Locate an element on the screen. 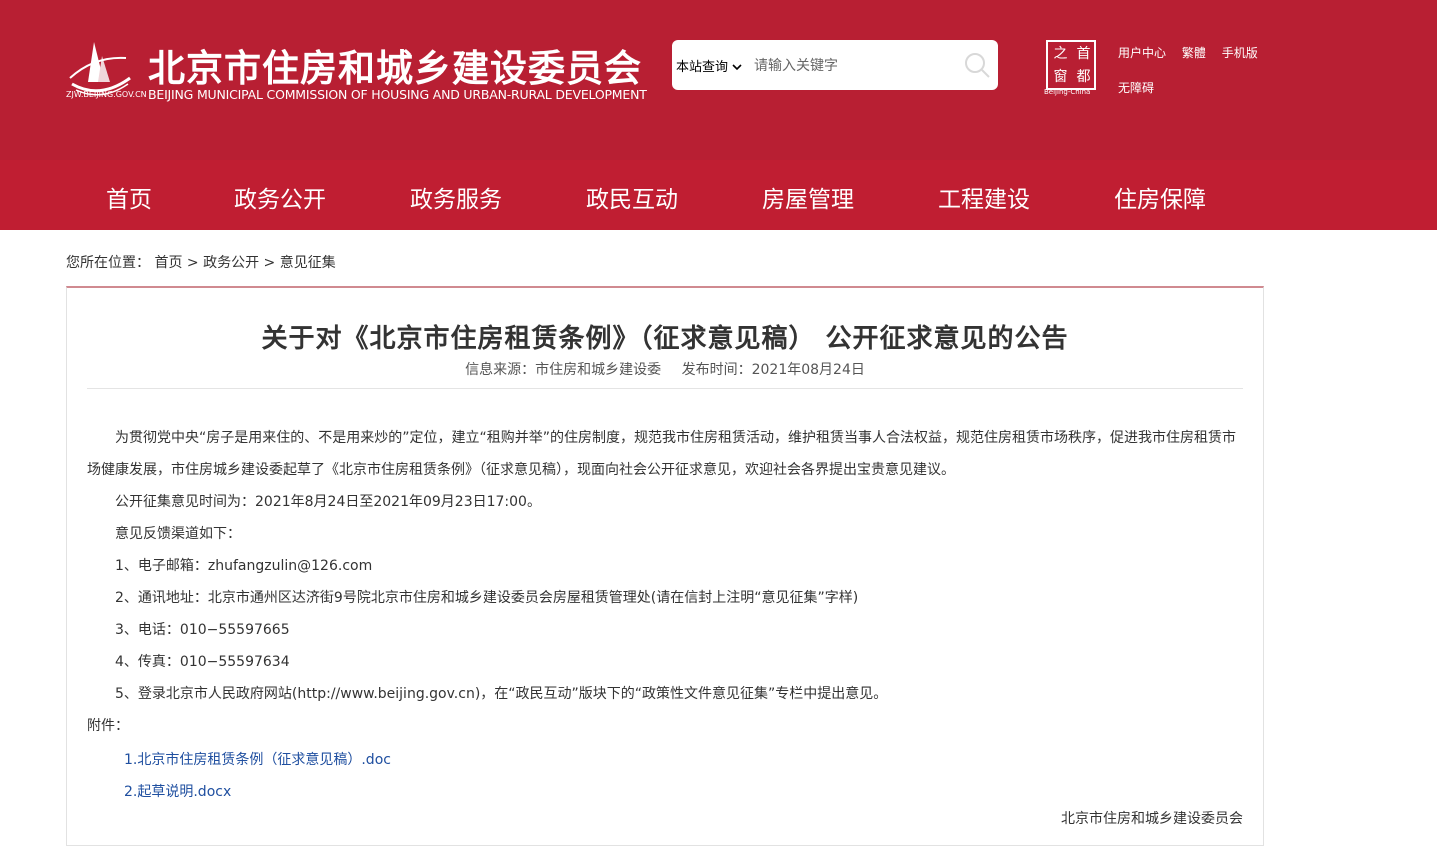  search-icon is located at coordinates (977, 68).